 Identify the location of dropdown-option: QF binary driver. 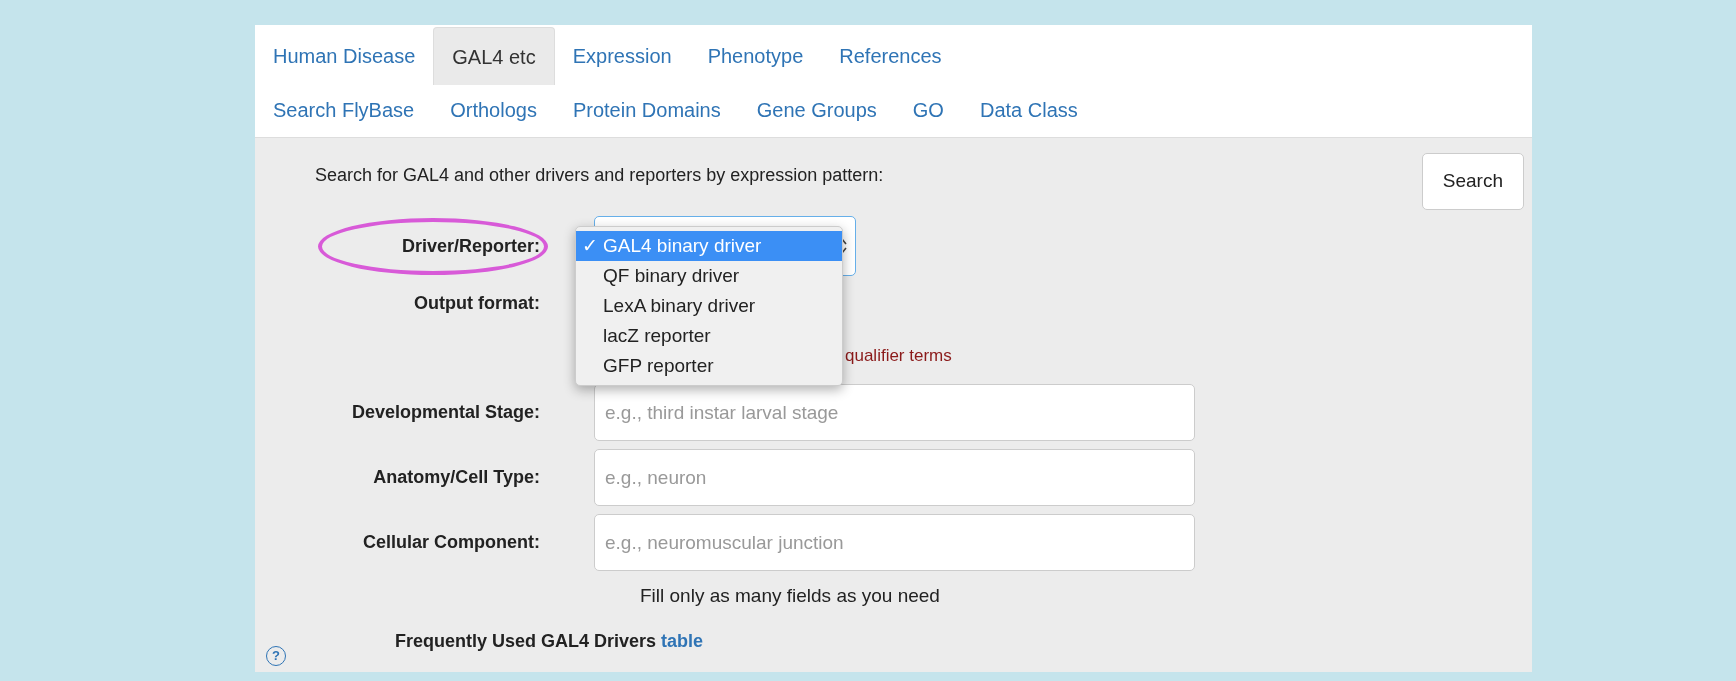
(709, 276).